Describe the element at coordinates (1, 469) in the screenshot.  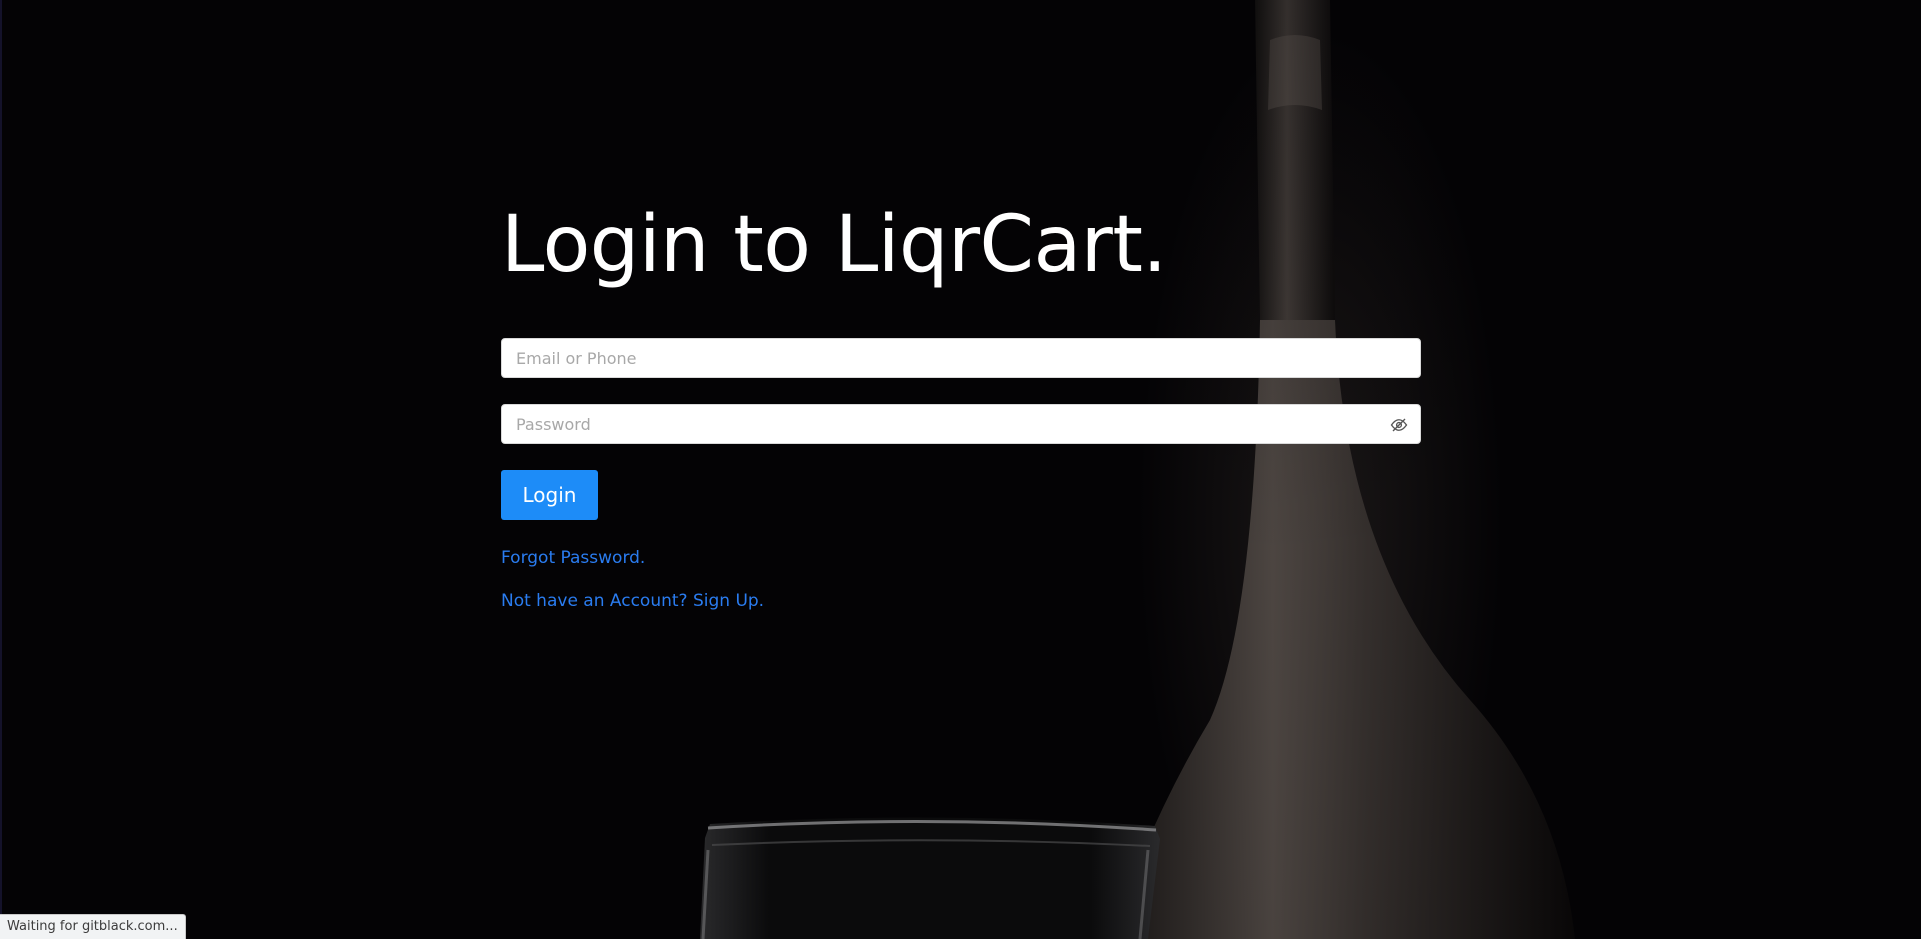
I see `window-edge` at that location.